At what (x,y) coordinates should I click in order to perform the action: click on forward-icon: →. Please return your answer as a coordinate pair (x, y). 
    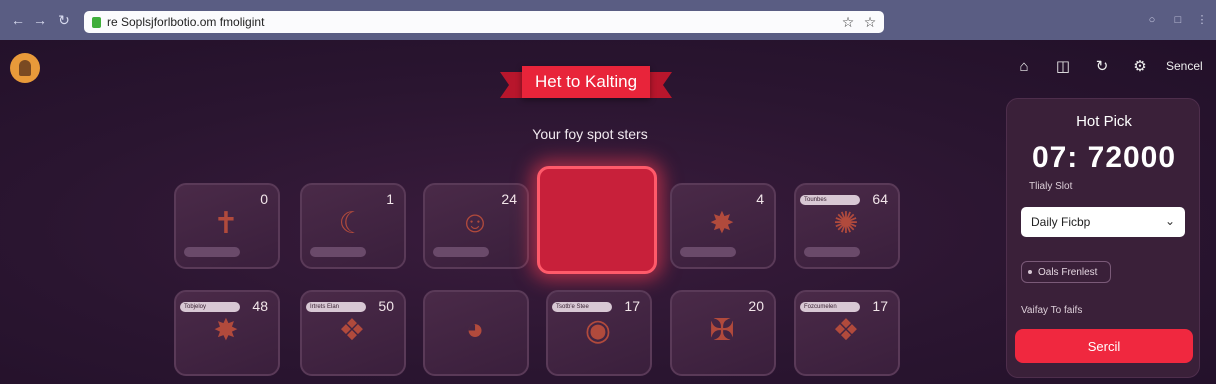
    Looking at the image, I should click on (40, 20).